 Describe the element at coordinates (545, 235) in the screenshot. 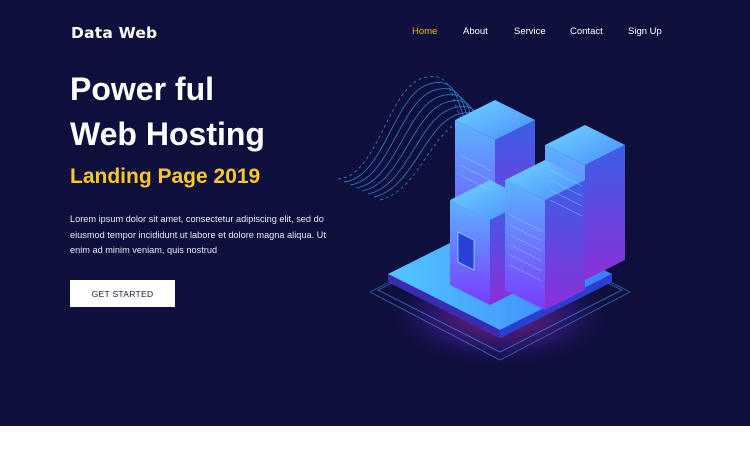

I see `server-rack-center` at that location.